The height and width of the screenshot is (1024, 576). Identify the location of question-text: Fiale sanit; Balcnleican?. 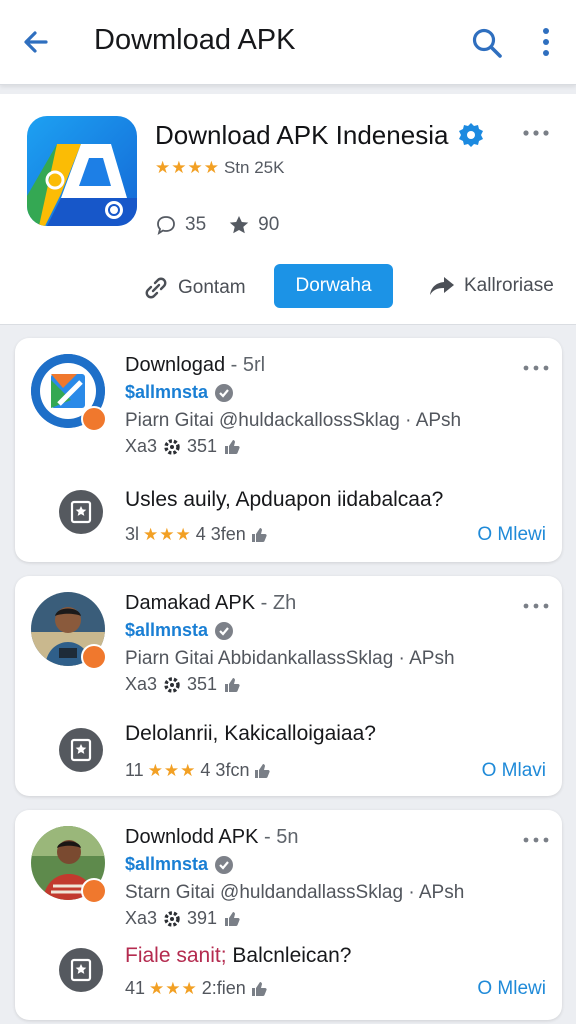
(238, 956).